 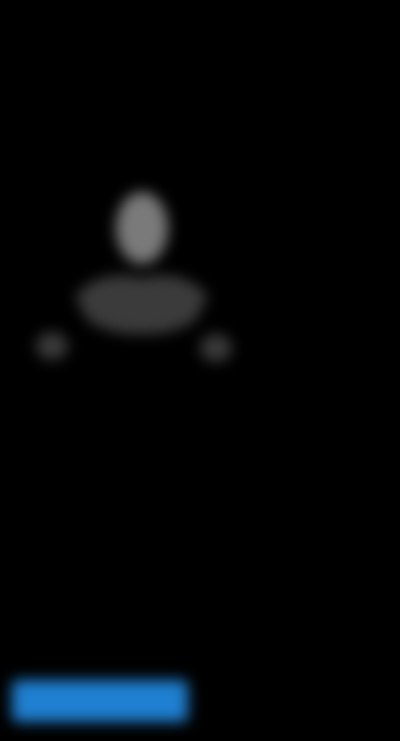 What do you see at coordinates (140, 276) in the screenshot?
I see `person-silhouette-icon` at bounding box center [140, 276].